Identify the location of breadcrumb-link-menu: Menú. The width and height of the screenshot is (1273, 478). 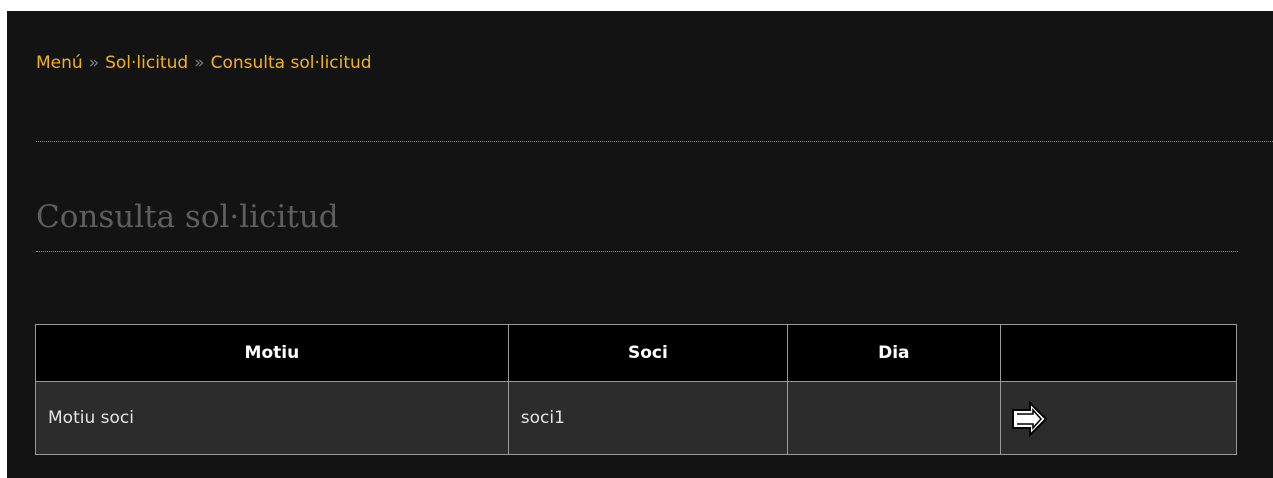
(59, 63).